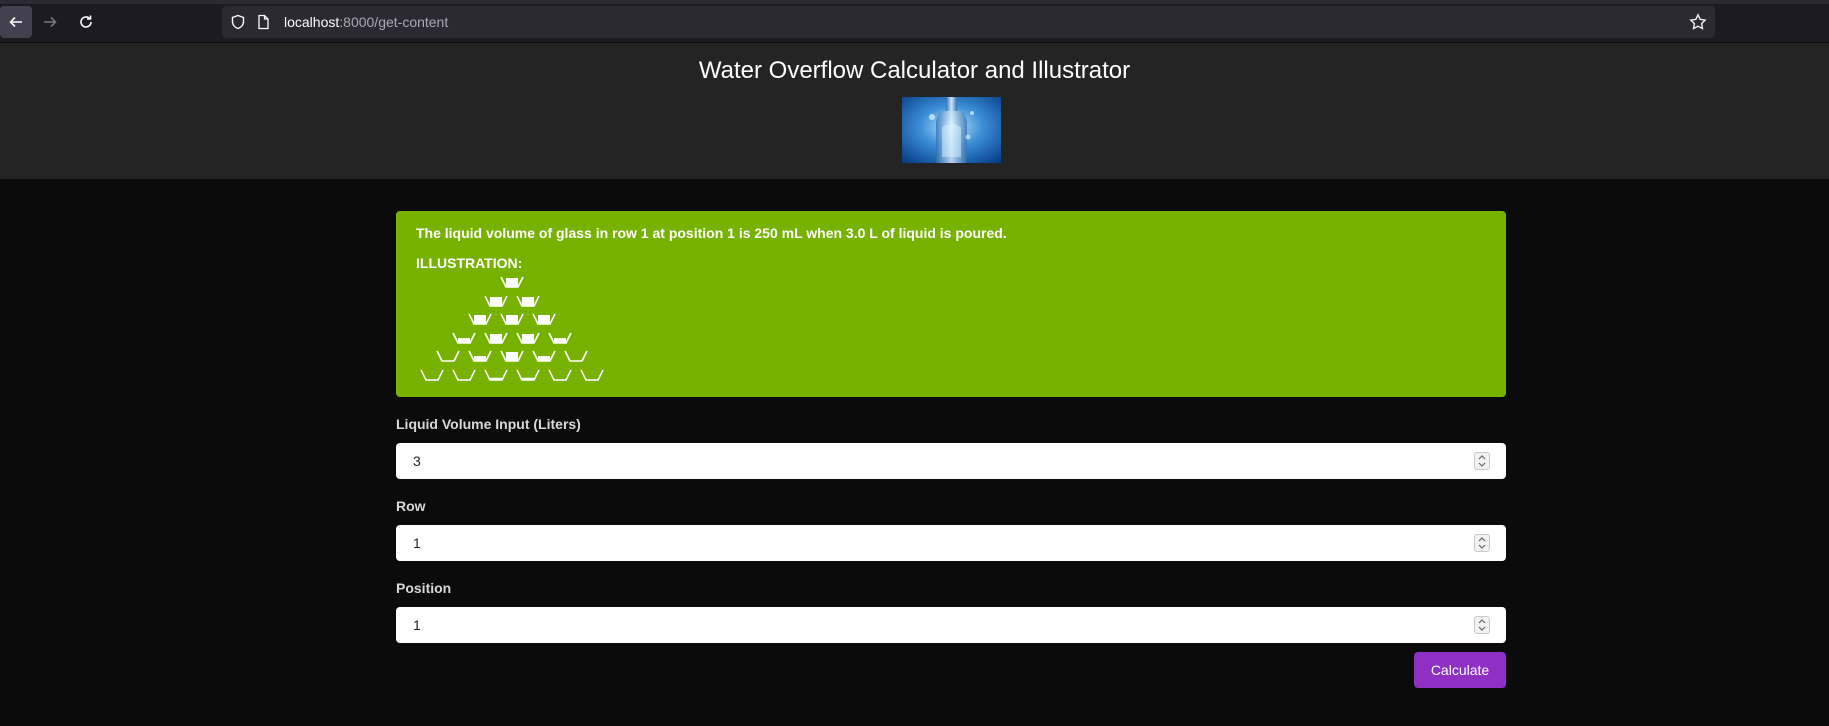 This screenshot has width=1829, height=726. What do you see at coordinates (488, 424) in the screenshot?
I see `volume-label: Liquid Volume Input (Liters)` at bounding box center [488, 424].